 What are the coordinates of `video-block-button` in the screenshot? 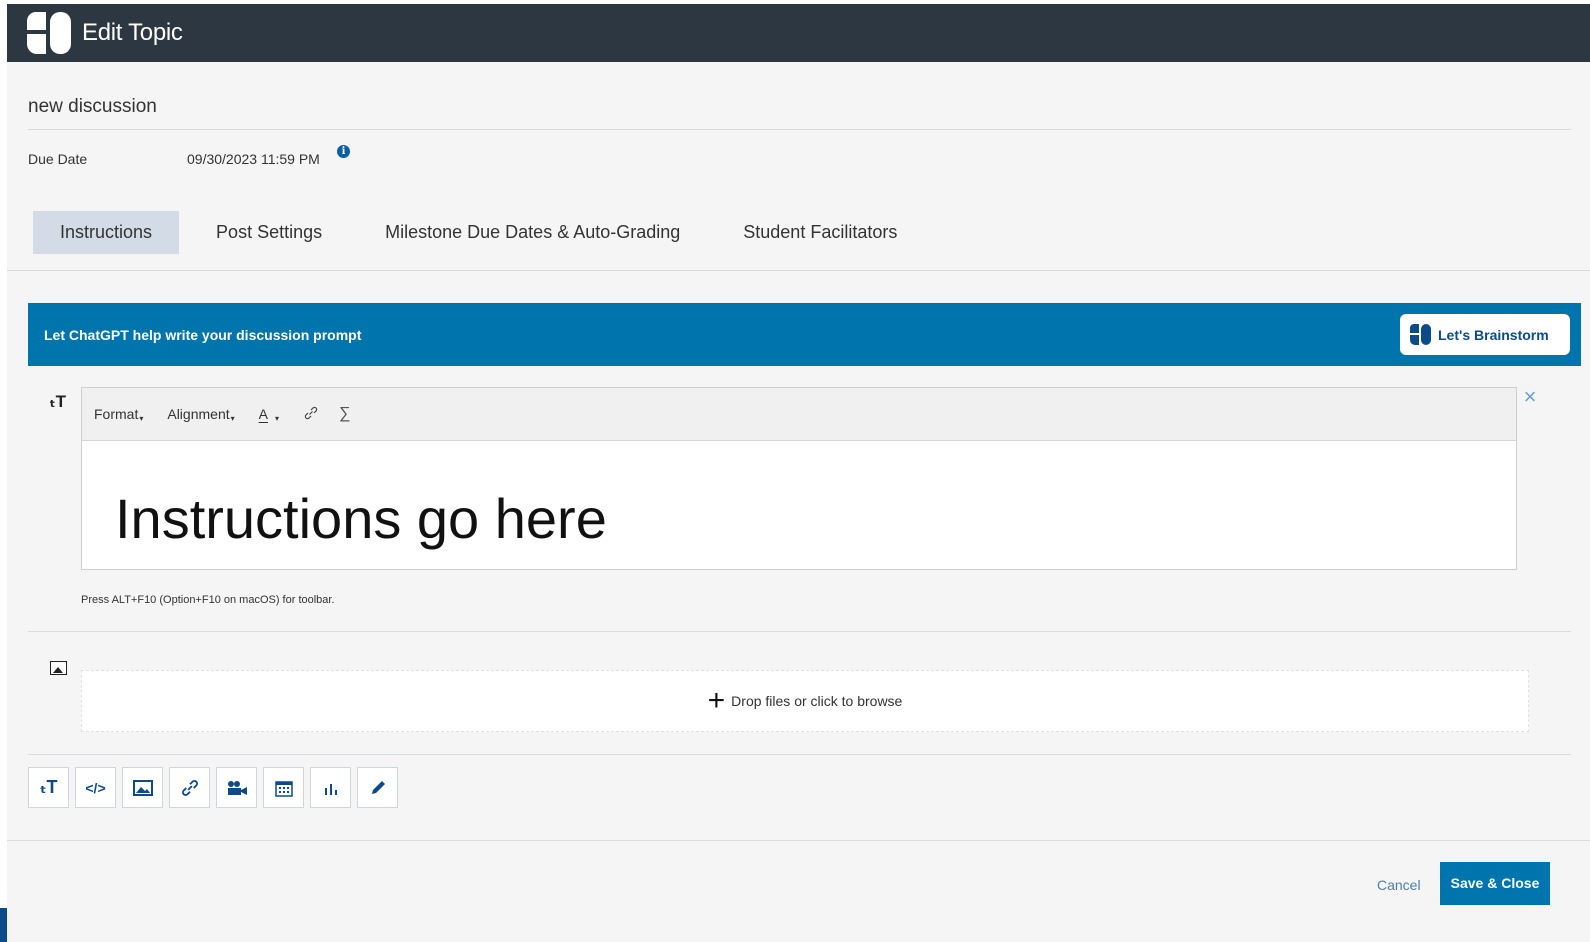 It's located at (236, 787).